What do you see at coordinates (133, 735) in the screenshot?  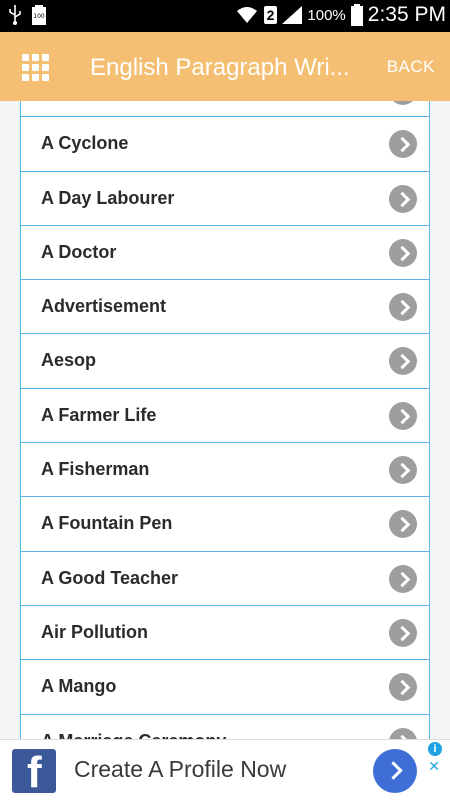 I see `list-item-label: A Marriage Ceremony` at bounding box center [133, 735].